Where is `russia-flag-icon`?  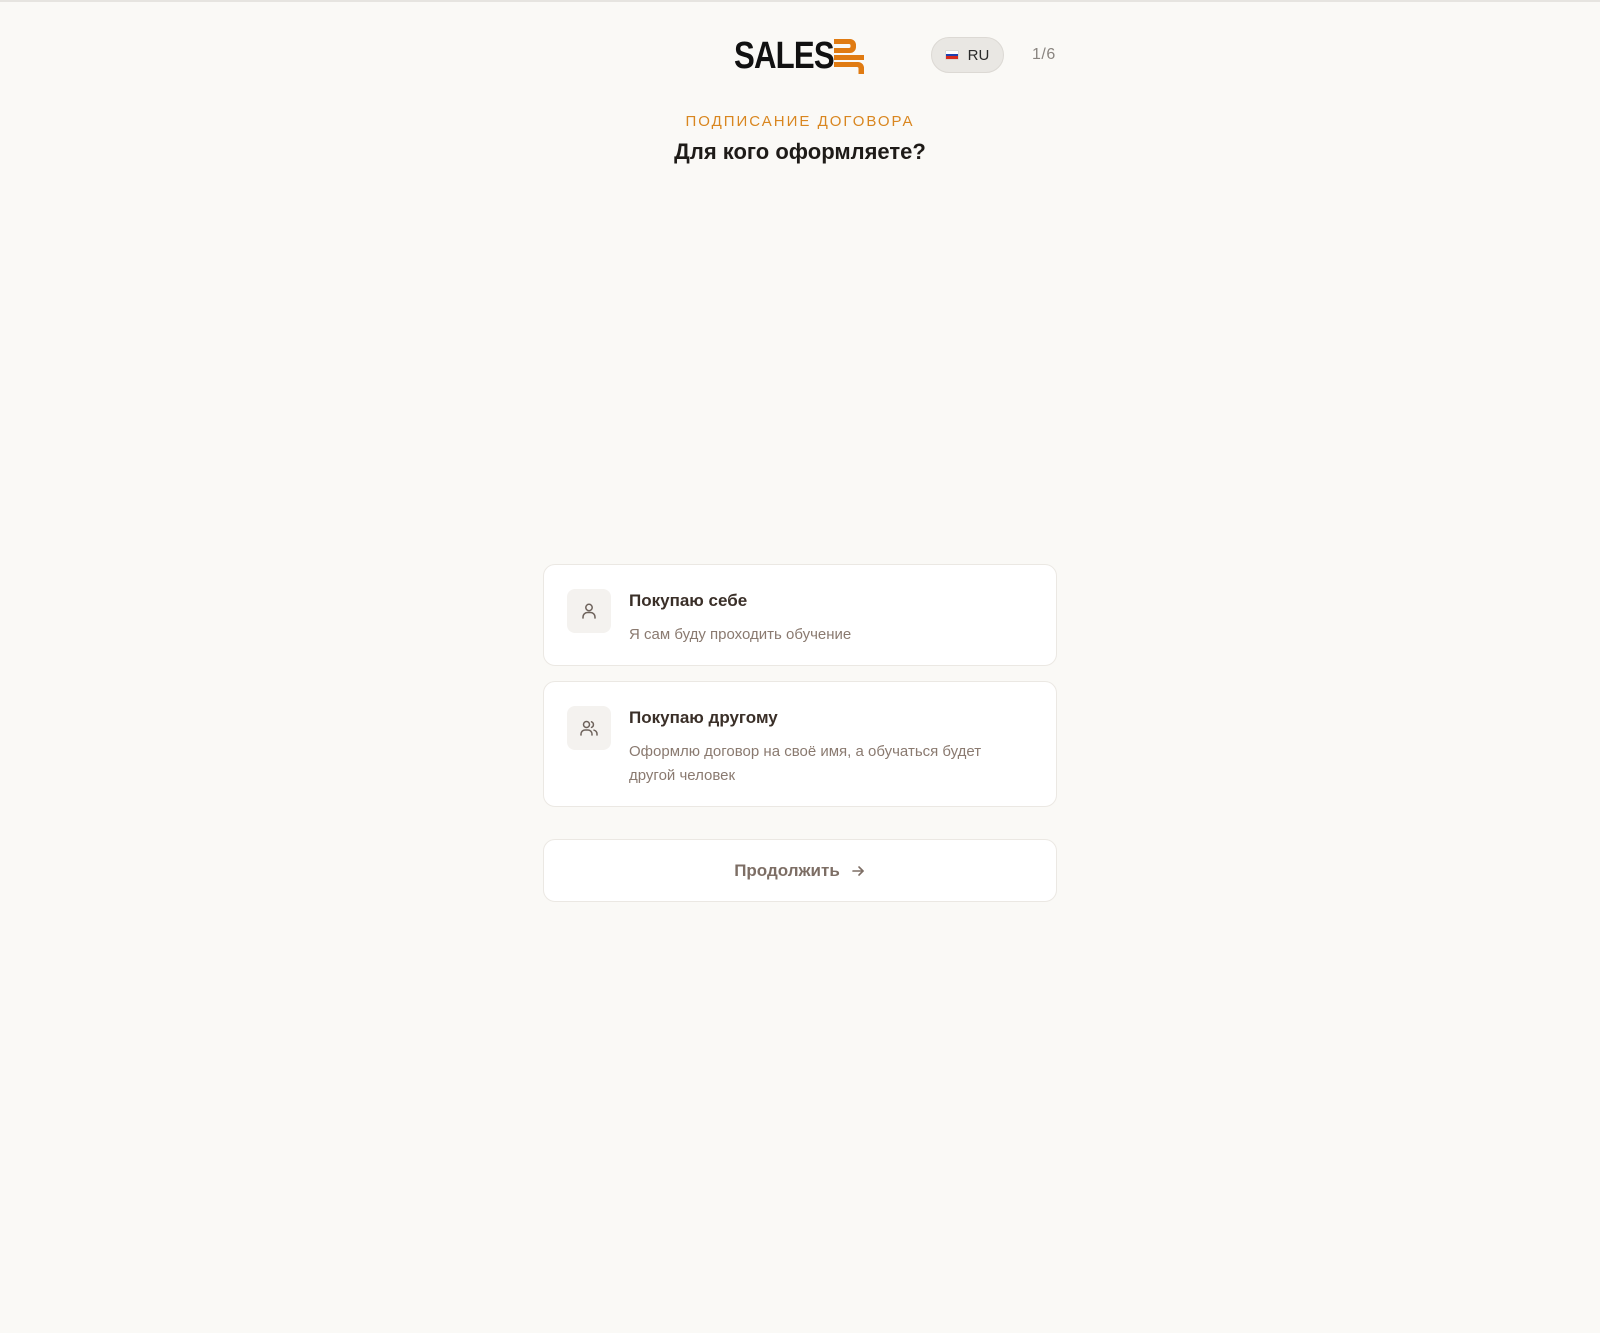
russia-flag-icon is located at coordinates (951, 55).